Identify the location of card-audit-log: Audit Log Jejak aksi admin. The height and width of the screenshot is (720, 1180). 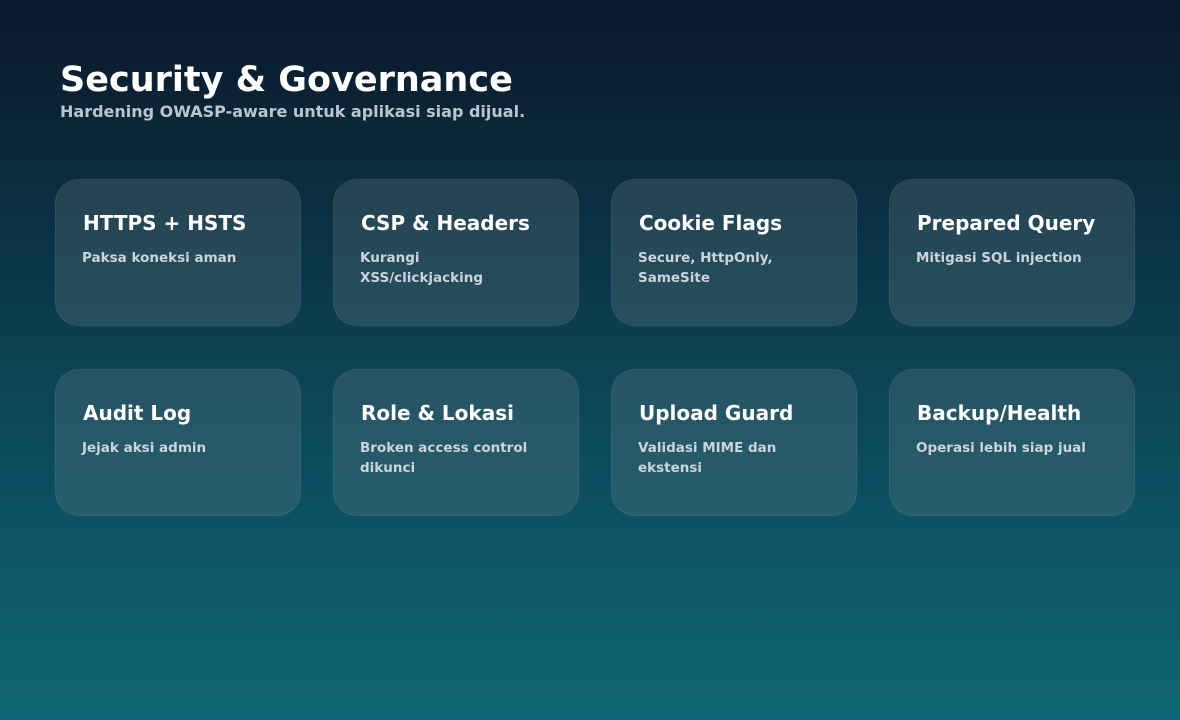
(178, 442).